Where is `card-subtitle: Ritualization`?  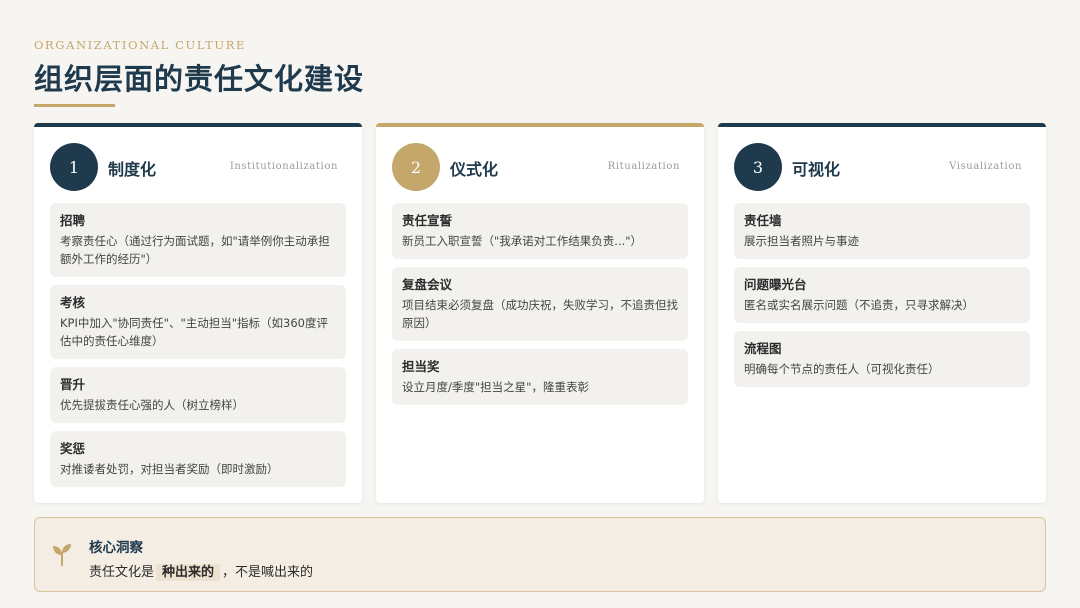 card-subtitle: Ritualization is located at coordinates (643, 166).